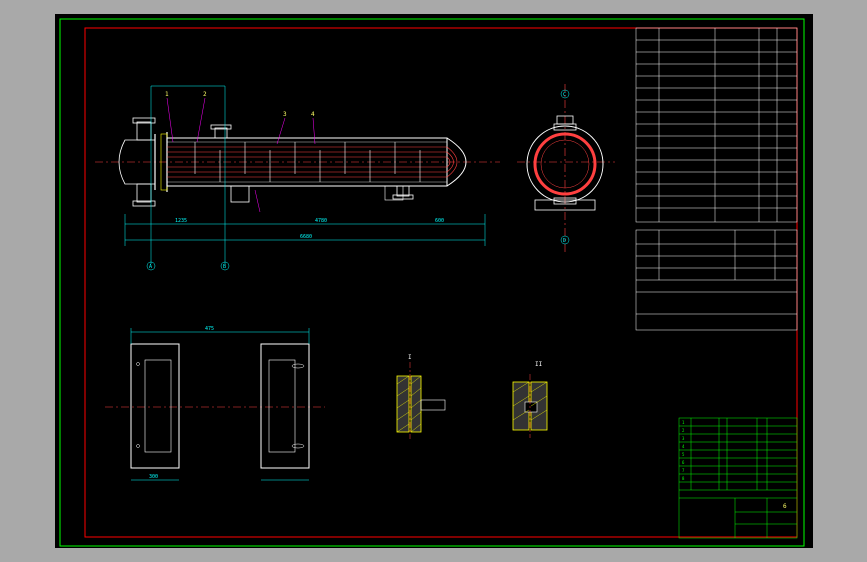 The height and width of the screenshot is (562, 867). Describe the element at coordinates (683, 438) in the screenshot. I see `bom-row-3: 3` at that location.